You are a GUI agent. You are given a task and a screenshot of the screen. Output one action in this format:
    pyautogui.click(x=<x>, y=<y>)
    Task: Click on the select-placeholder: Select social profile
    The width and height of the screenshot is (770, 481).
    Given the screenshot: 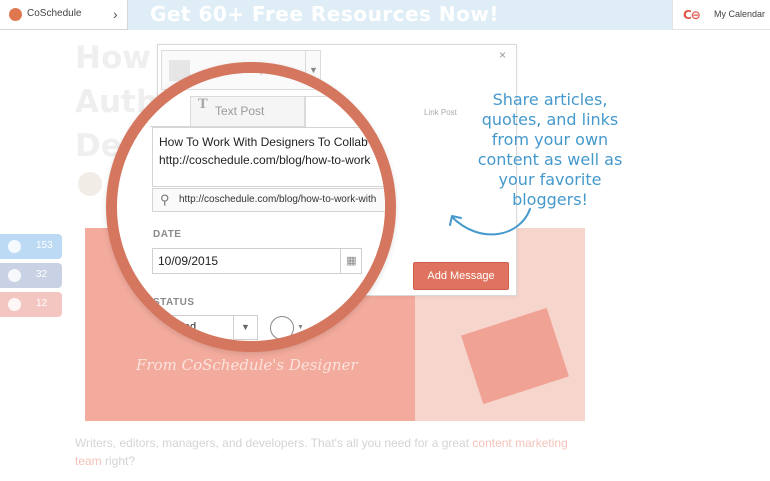 What is the action you would take?
    pyautogui.click(x=244, y=70)
    